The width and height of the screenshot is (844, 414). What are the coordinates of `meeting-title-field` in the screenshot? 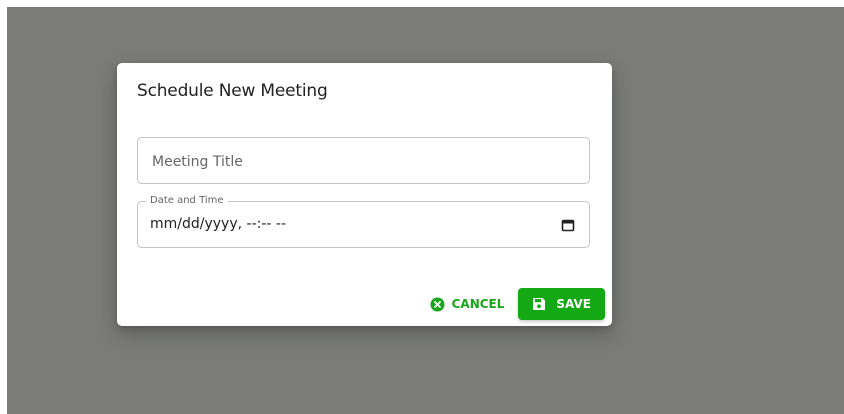 It's located at (363, 161).